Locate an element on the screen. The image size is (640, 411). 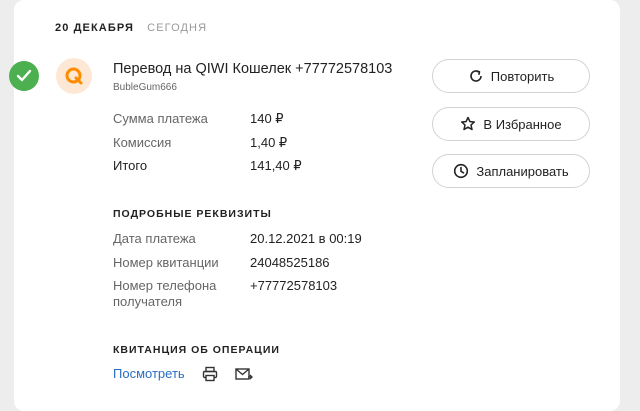
date-header: 20 декабря Сегодня is located at coordinates (131, 28).